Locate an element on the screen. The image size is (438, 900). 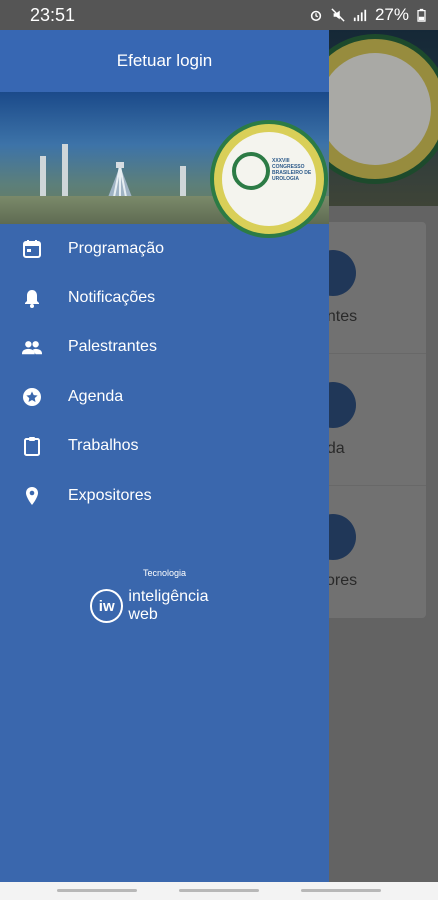
battery-icon is located at coordinates (421, 15).